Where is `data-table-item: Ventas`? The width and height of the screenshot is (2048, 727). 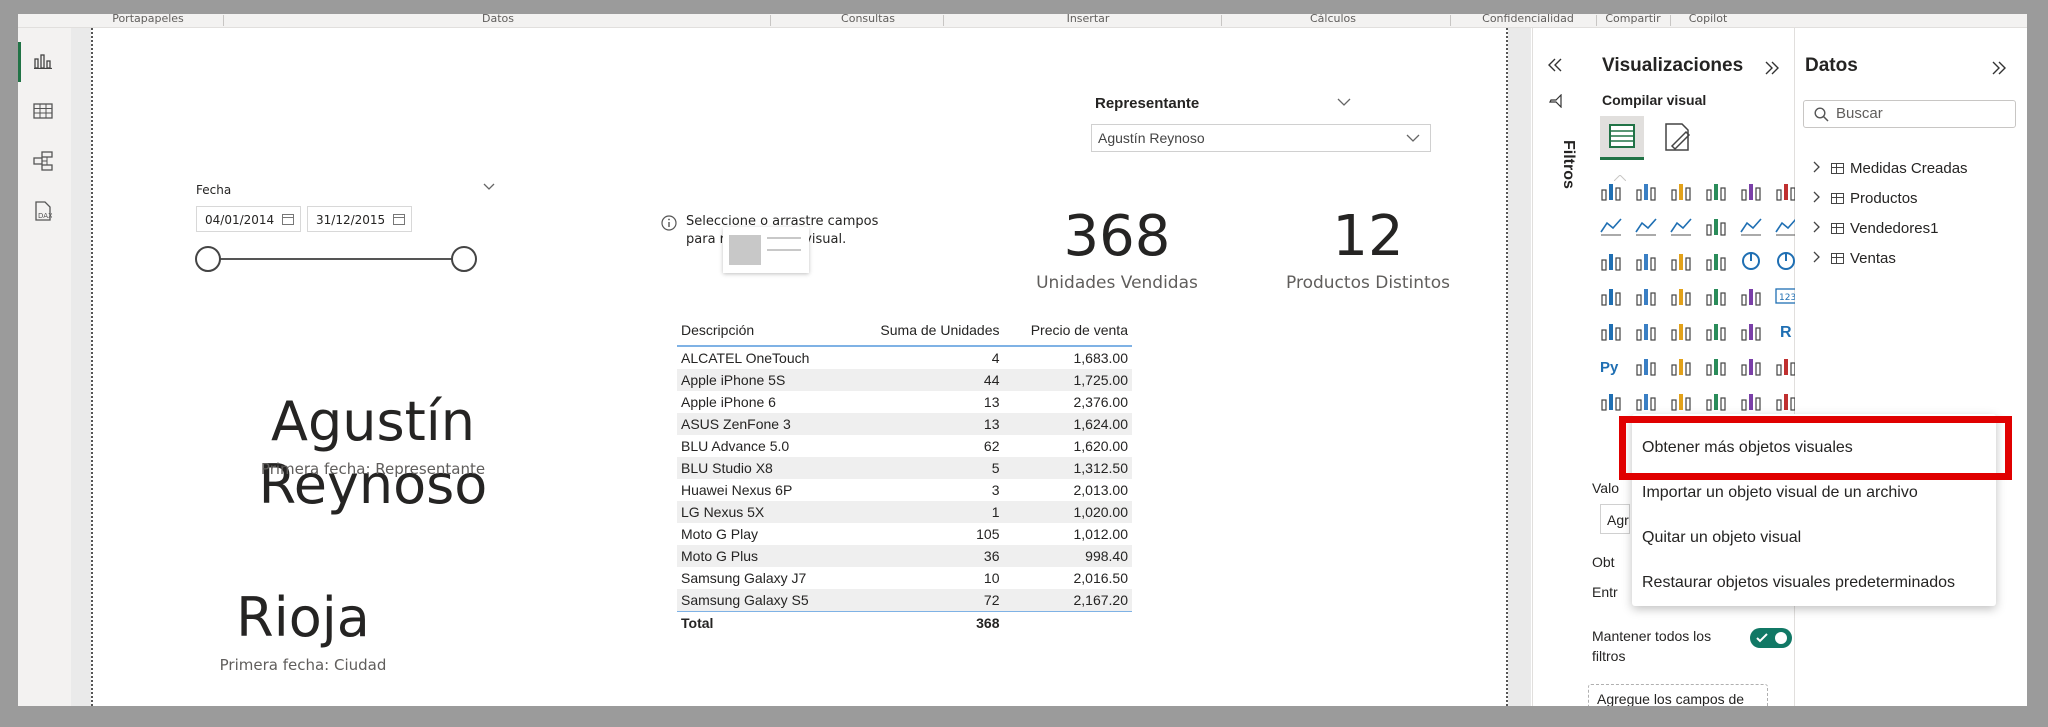 data-table-item: Ventas is located at coordinates (1854, 259).